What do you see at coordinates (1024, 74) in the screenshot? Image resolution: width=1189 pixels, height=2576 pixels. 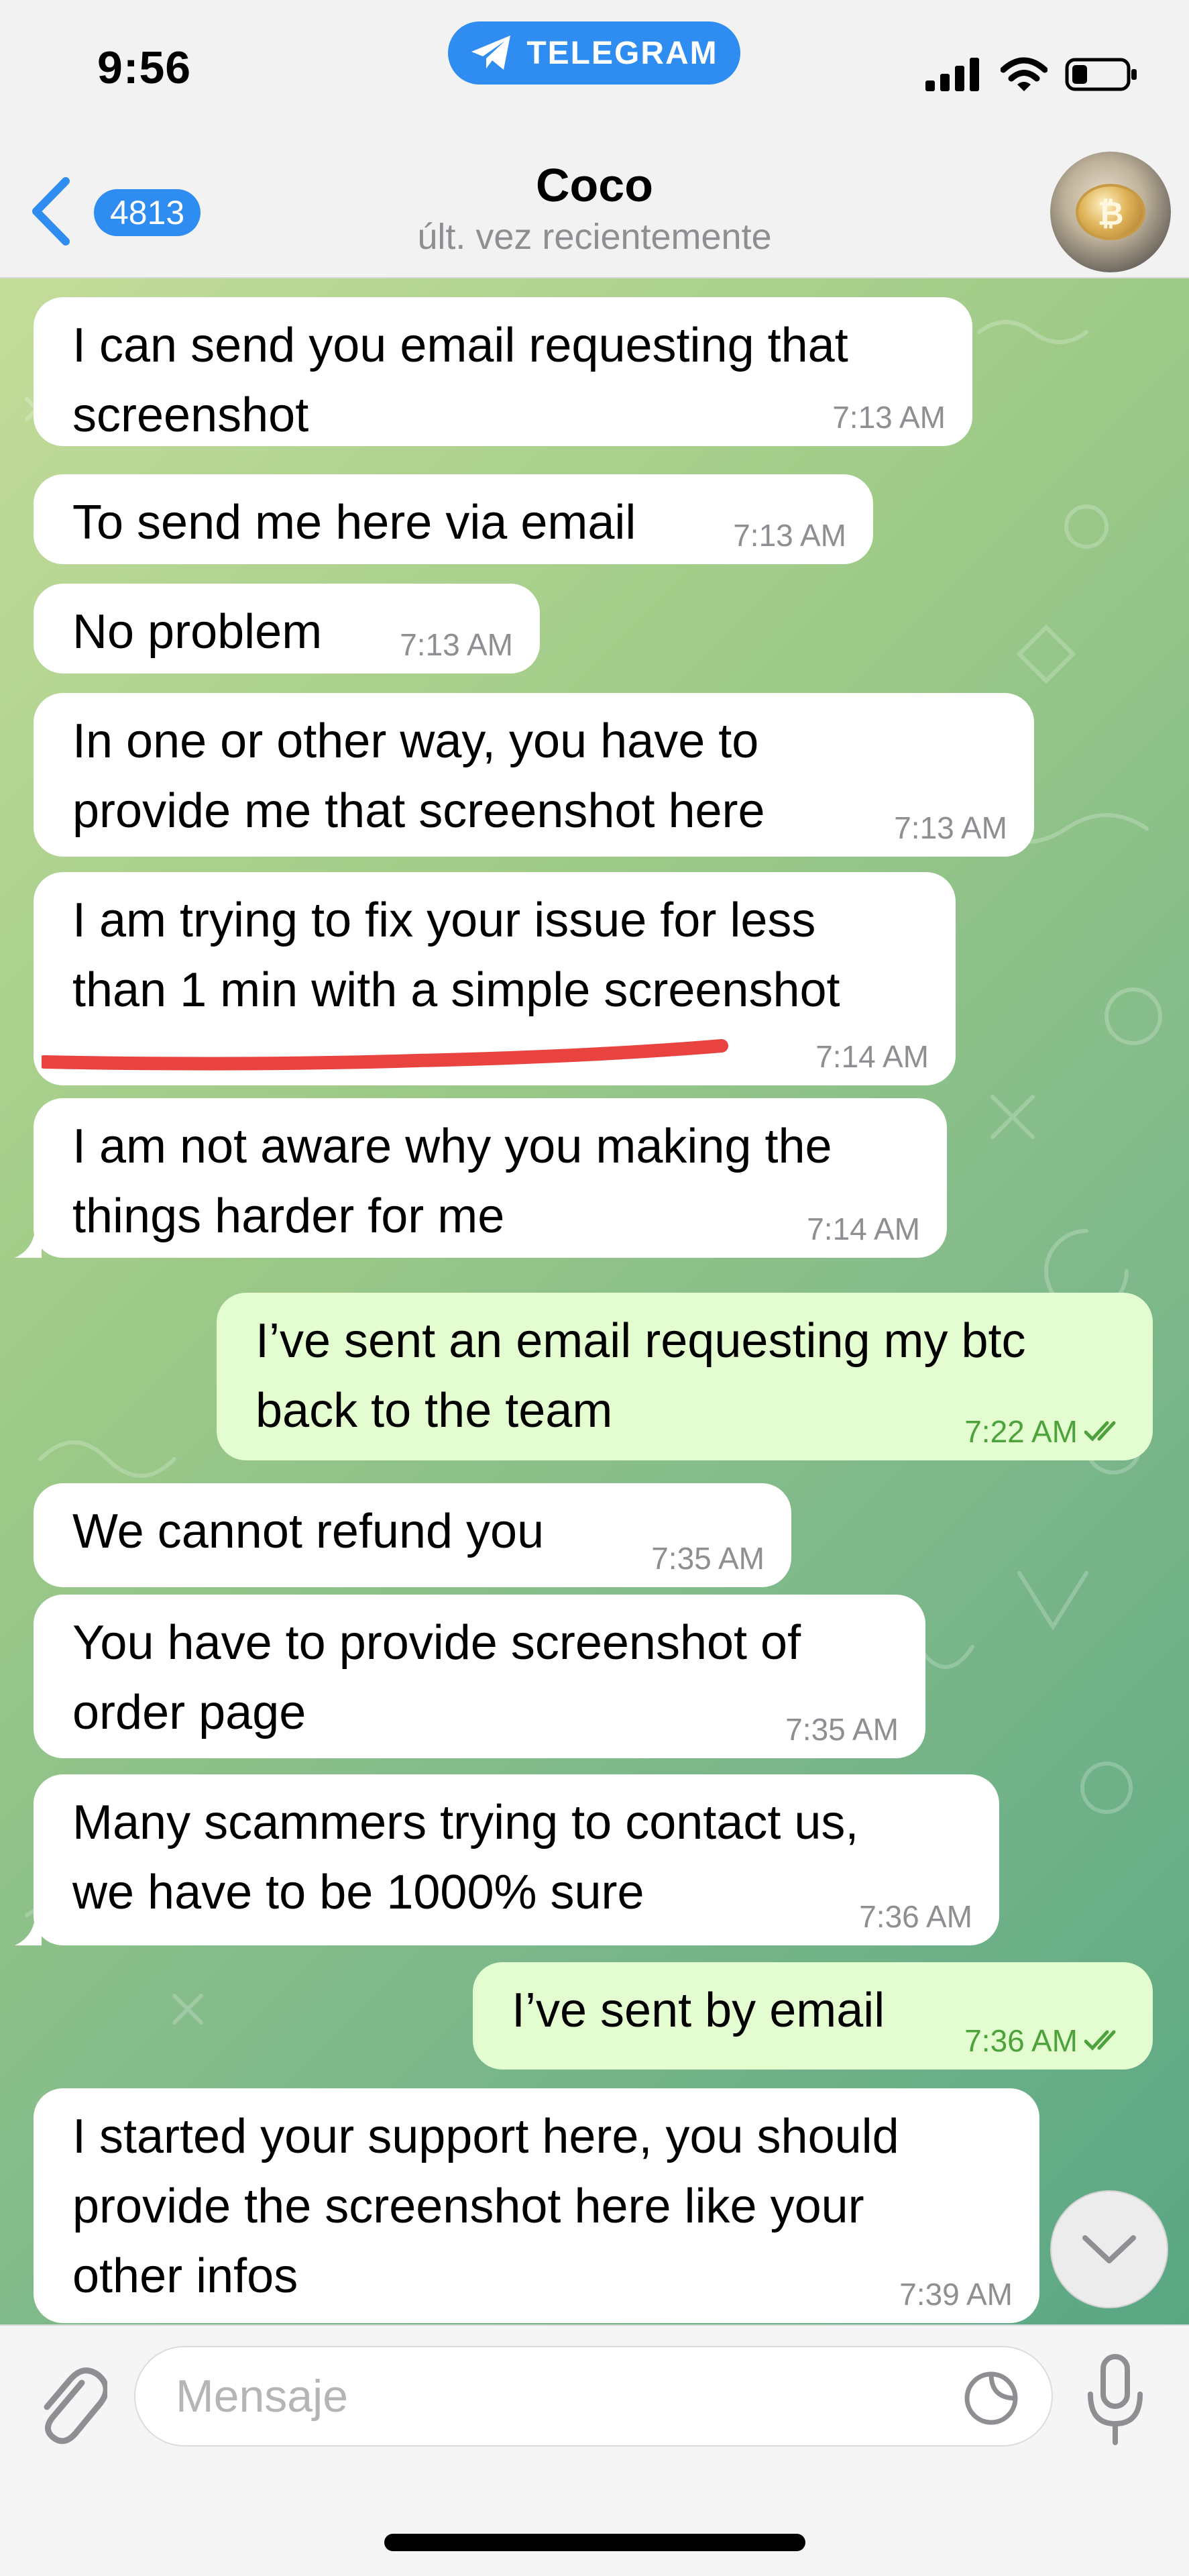 I see `wifi-icon` at bounding box center [1024, 74].